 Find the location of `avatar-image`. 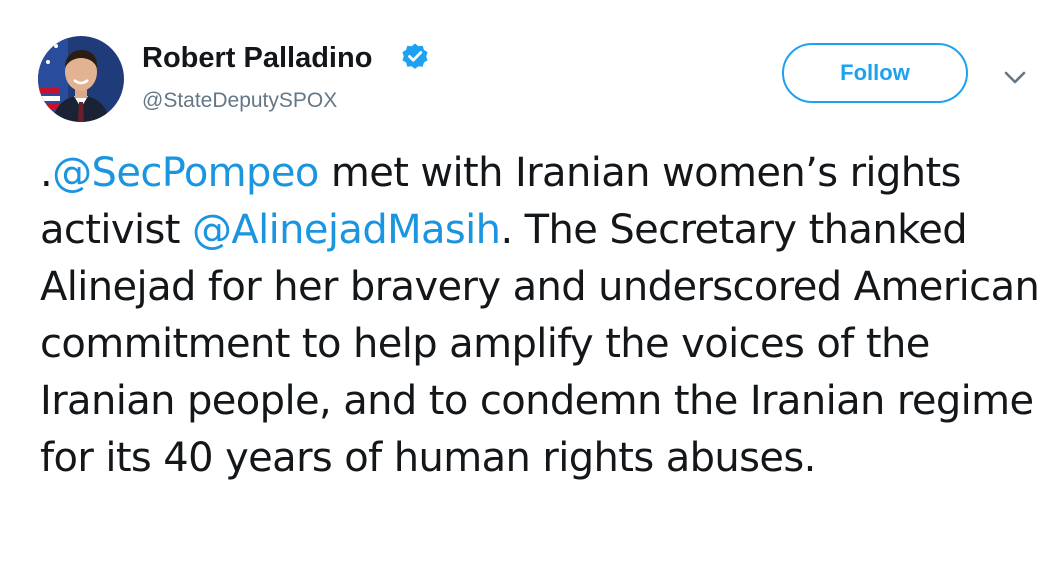

avatar-image is located at coordinates (81, 79).